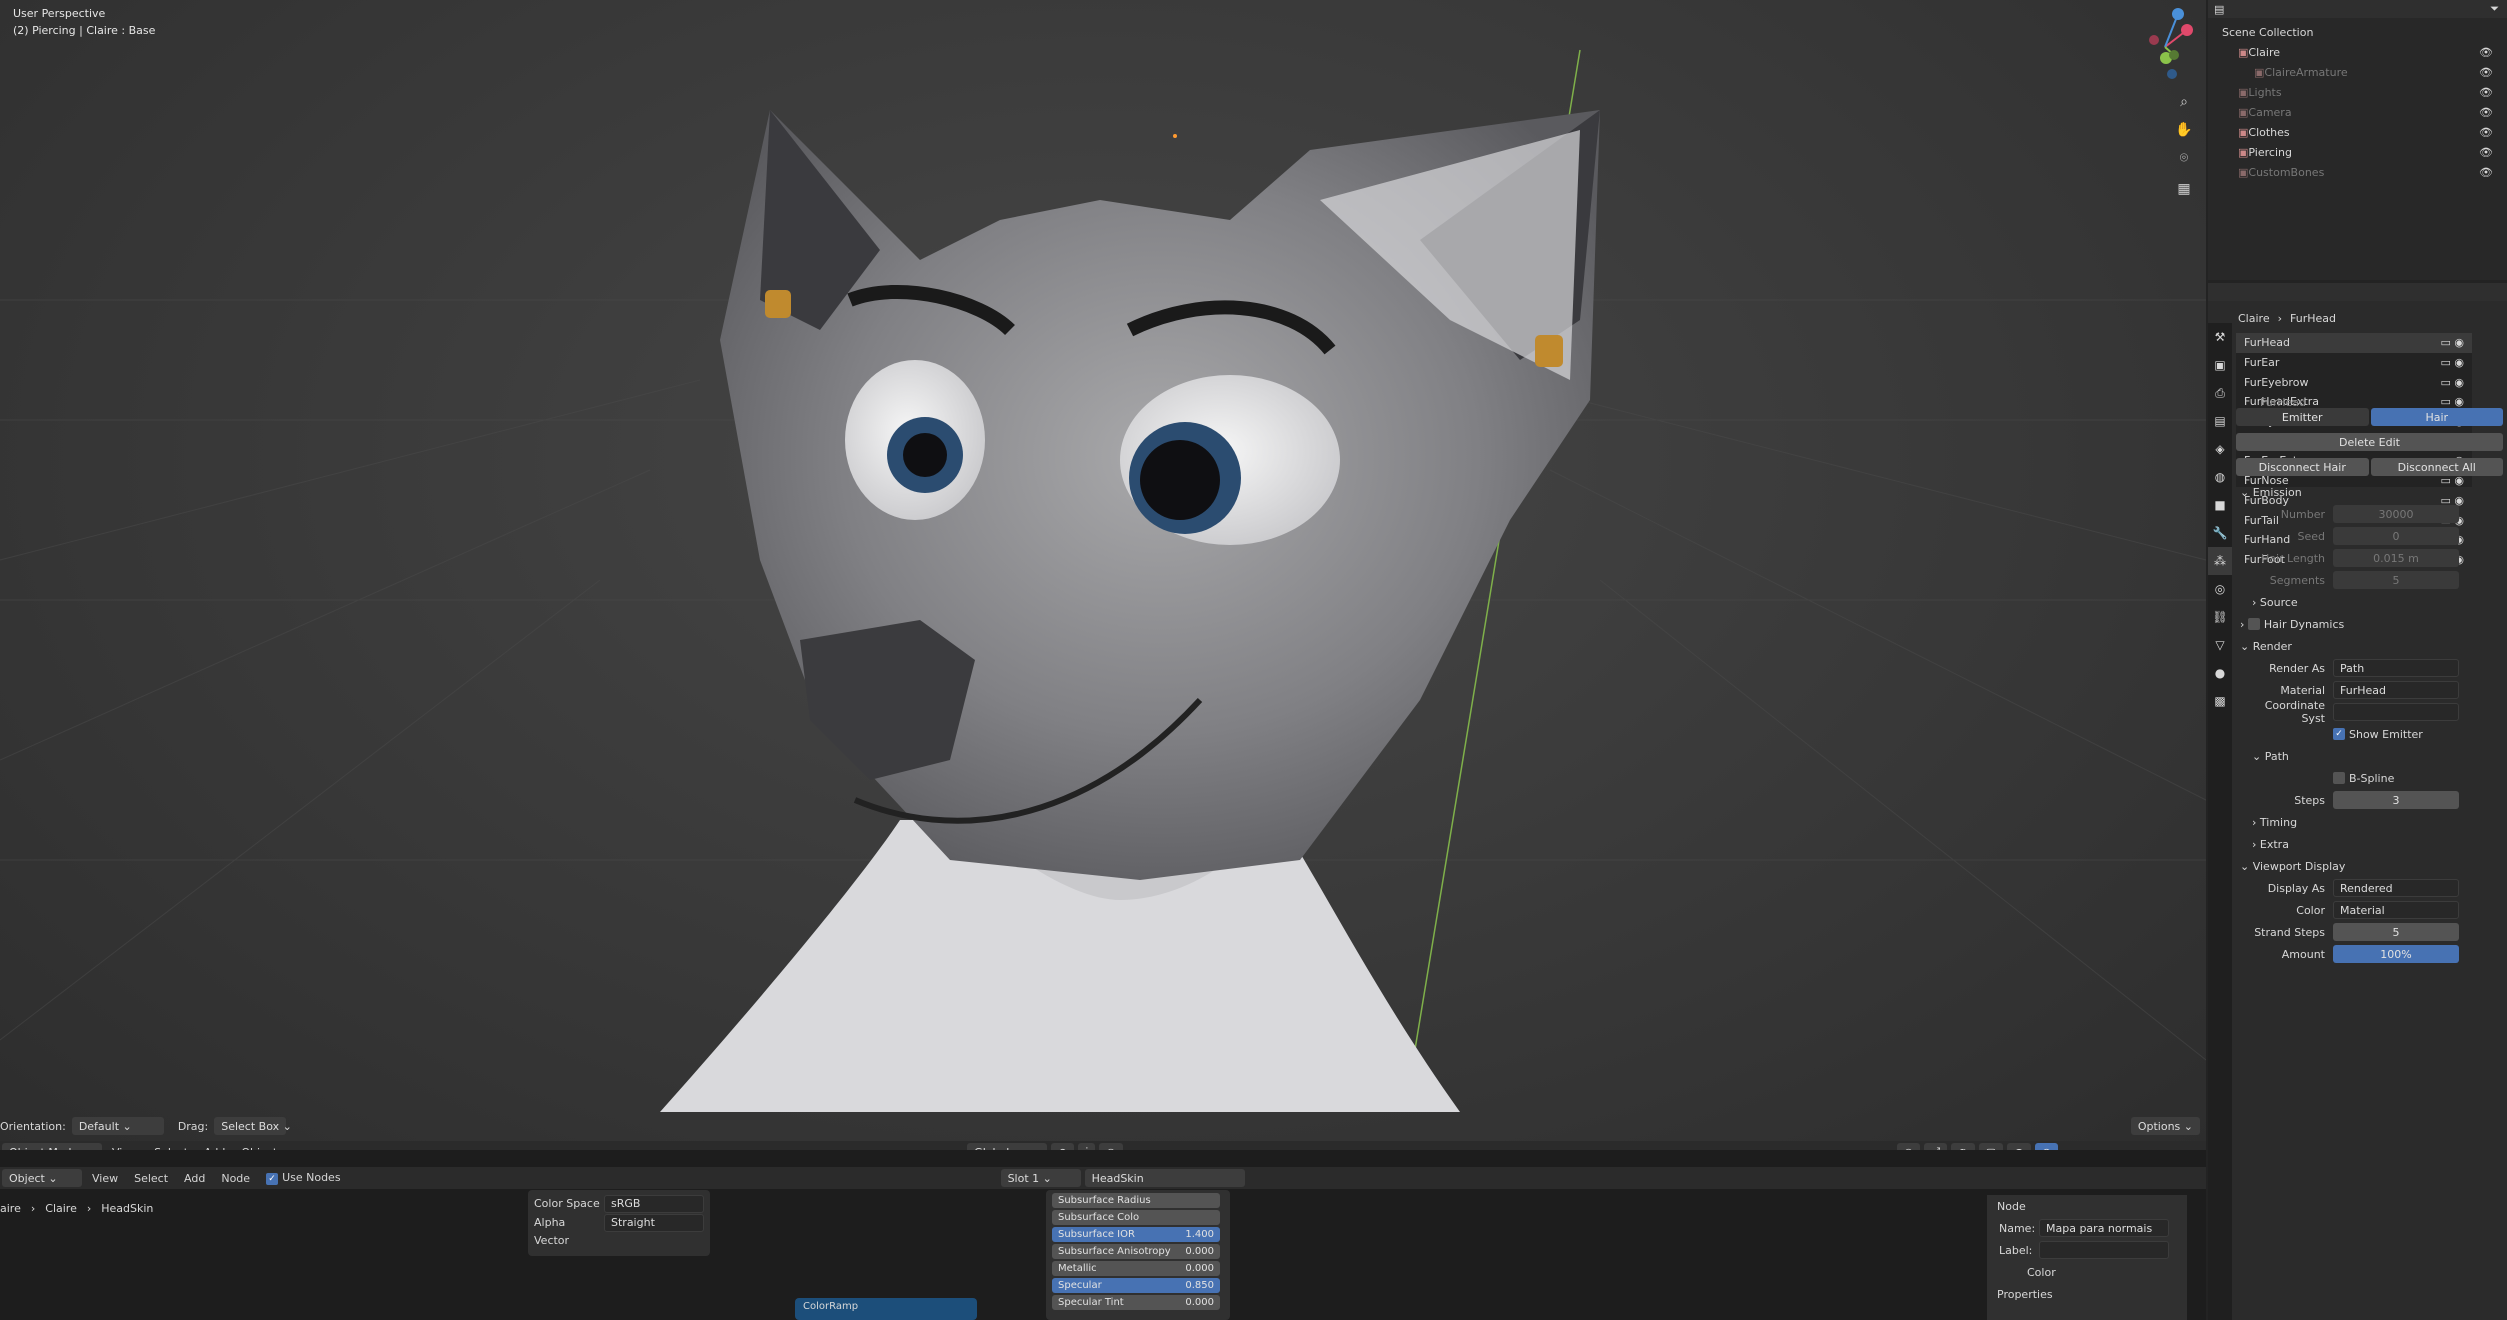 The image size is (2507, 1320). Describe the element at coordinates (2396, 800) in the screenshot. I see `steps-field: 3` at that location.